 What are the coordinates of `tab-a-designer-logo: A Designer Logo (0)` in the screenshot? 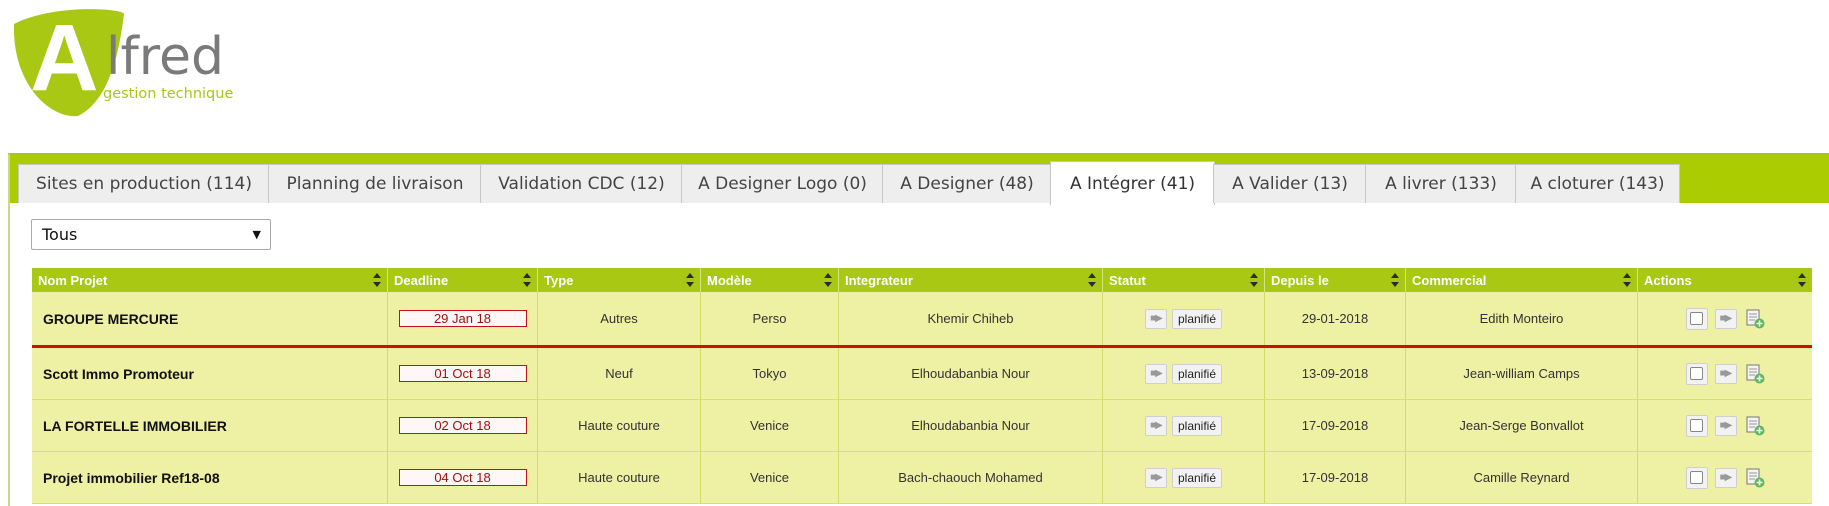 It's located at (782, 183).